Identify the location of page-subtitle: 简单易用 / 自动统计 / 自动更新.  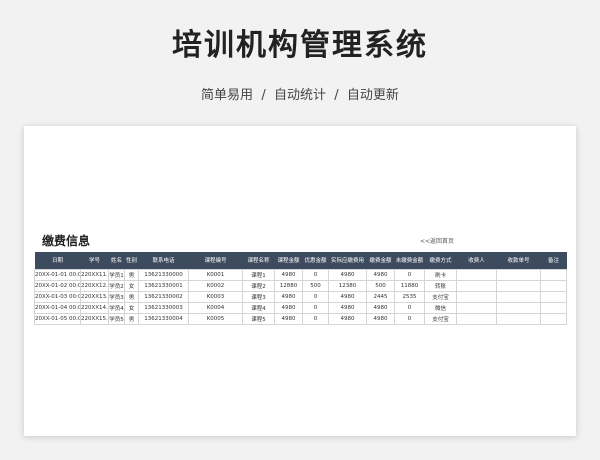
(300, 93).